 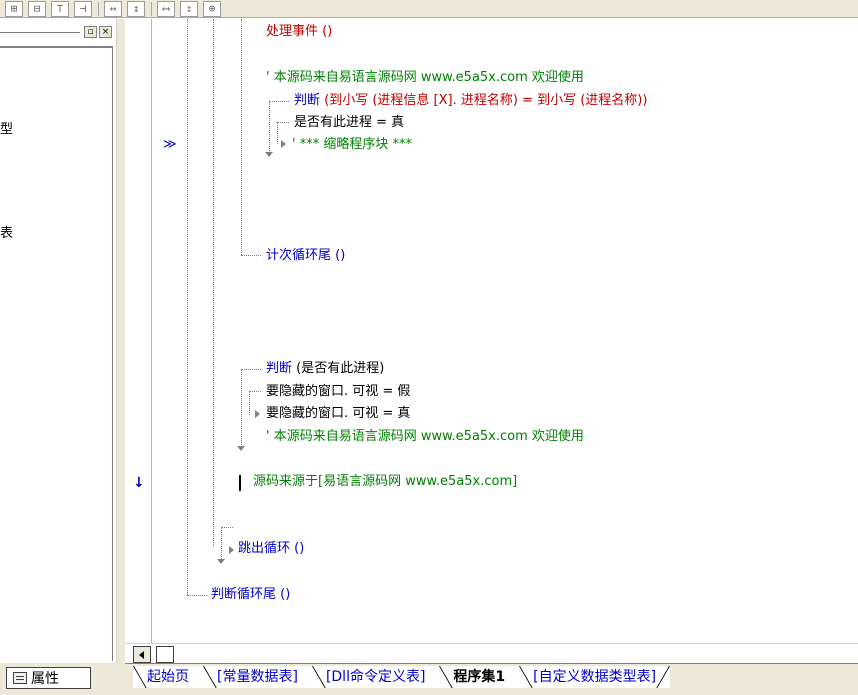 I want to click on if-else-arrow, so click(x=283, y=144).